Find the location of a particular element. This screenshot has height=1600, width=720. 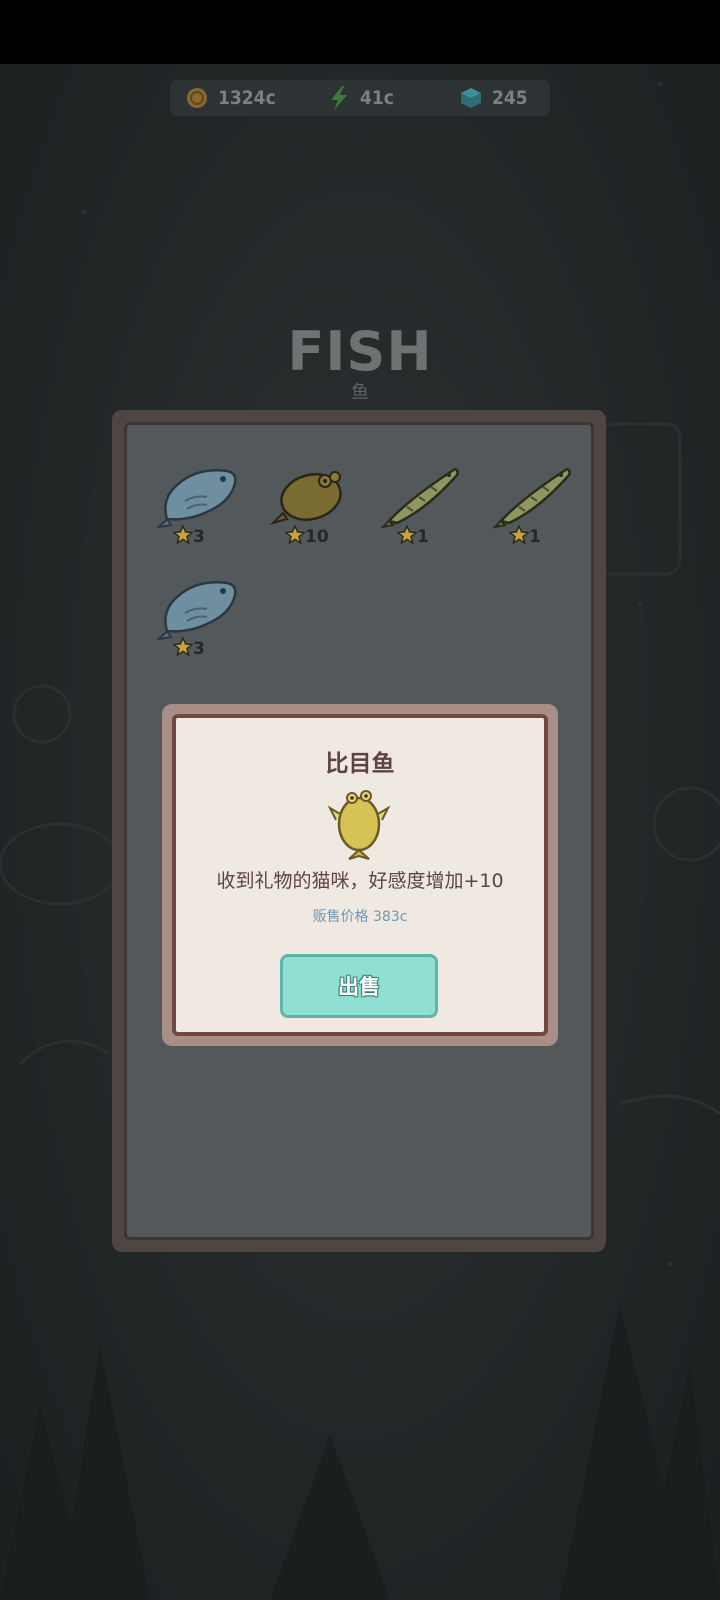

gem-value: 245 is located at coordinates (510, 98).